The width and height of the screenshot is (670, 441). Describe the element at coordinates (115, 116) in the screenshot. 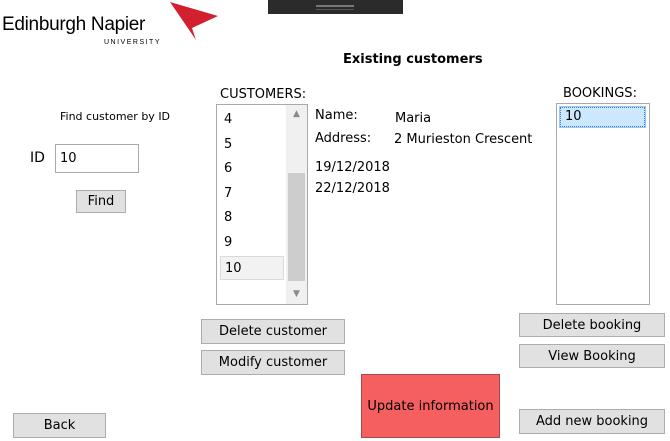

I see `find-heading: Find customer by ID` at that location.